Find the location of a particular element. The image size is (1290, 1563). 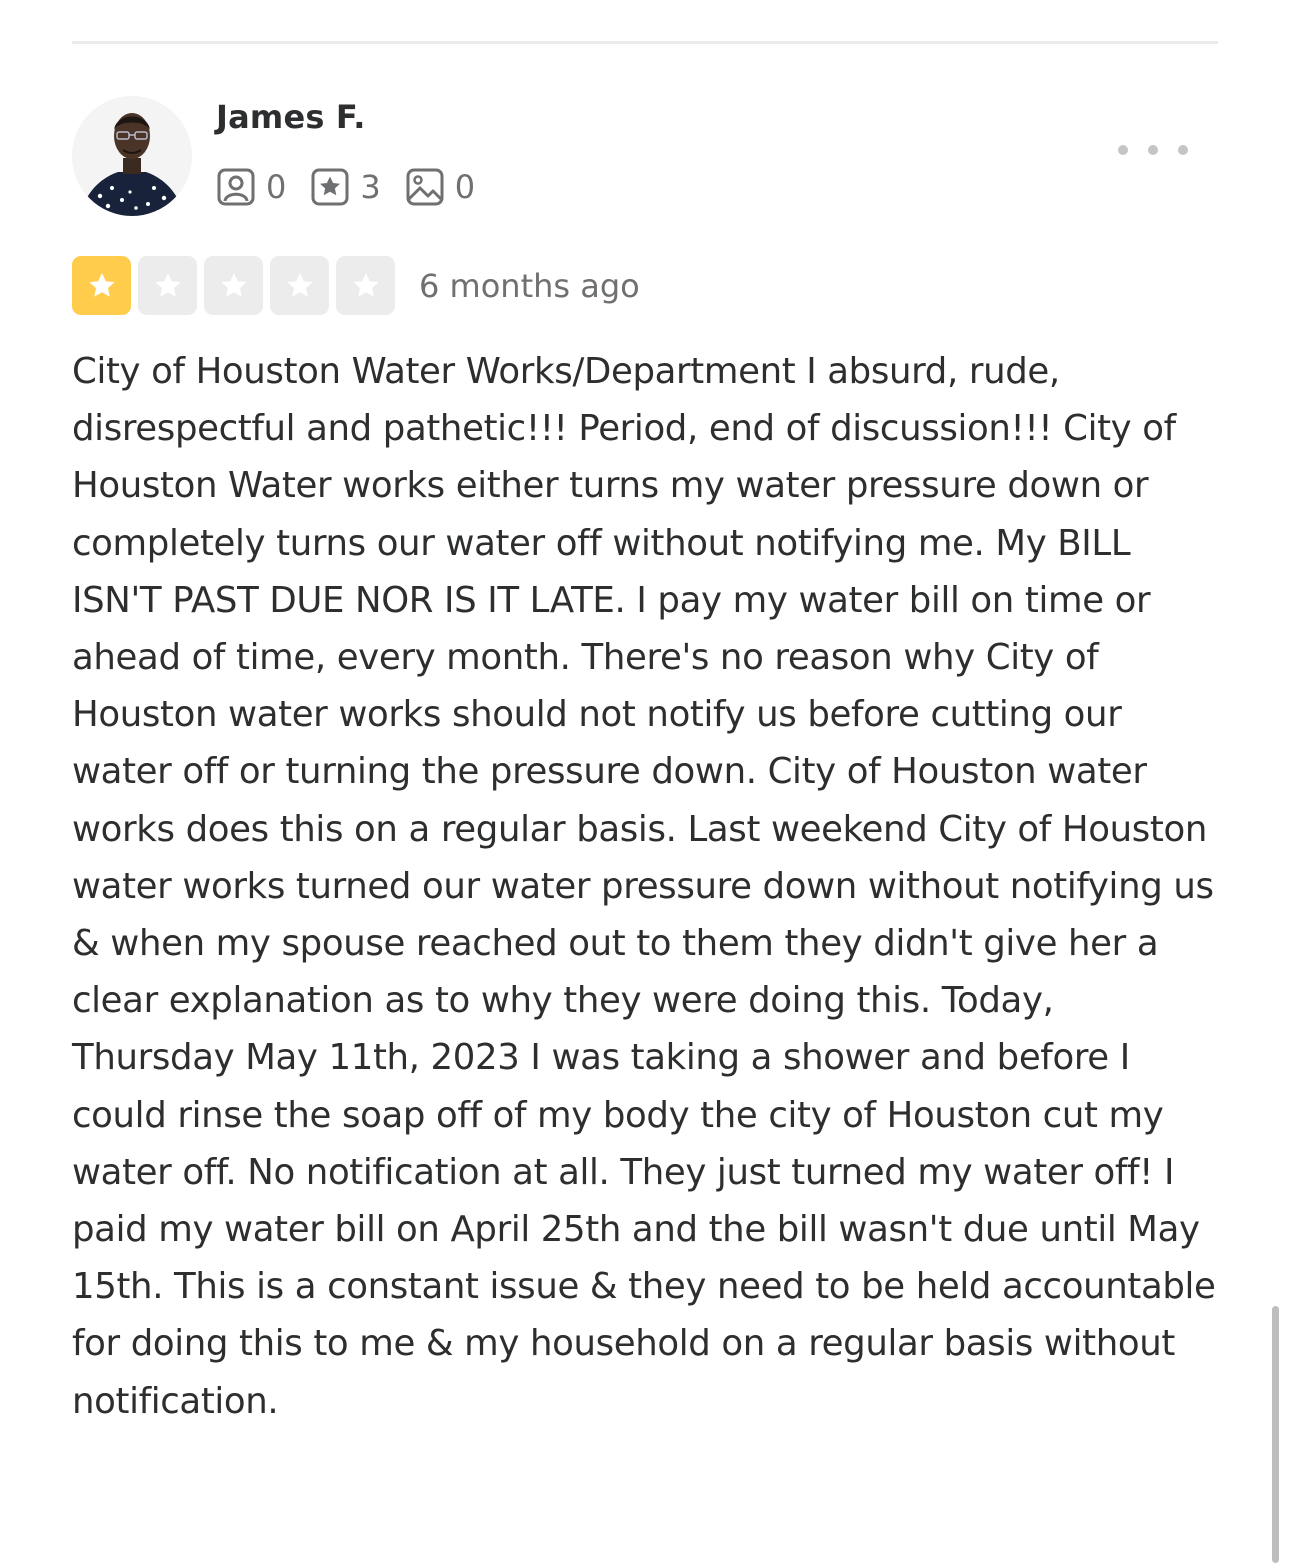

photo-icon is located at coordinates (425, 187).